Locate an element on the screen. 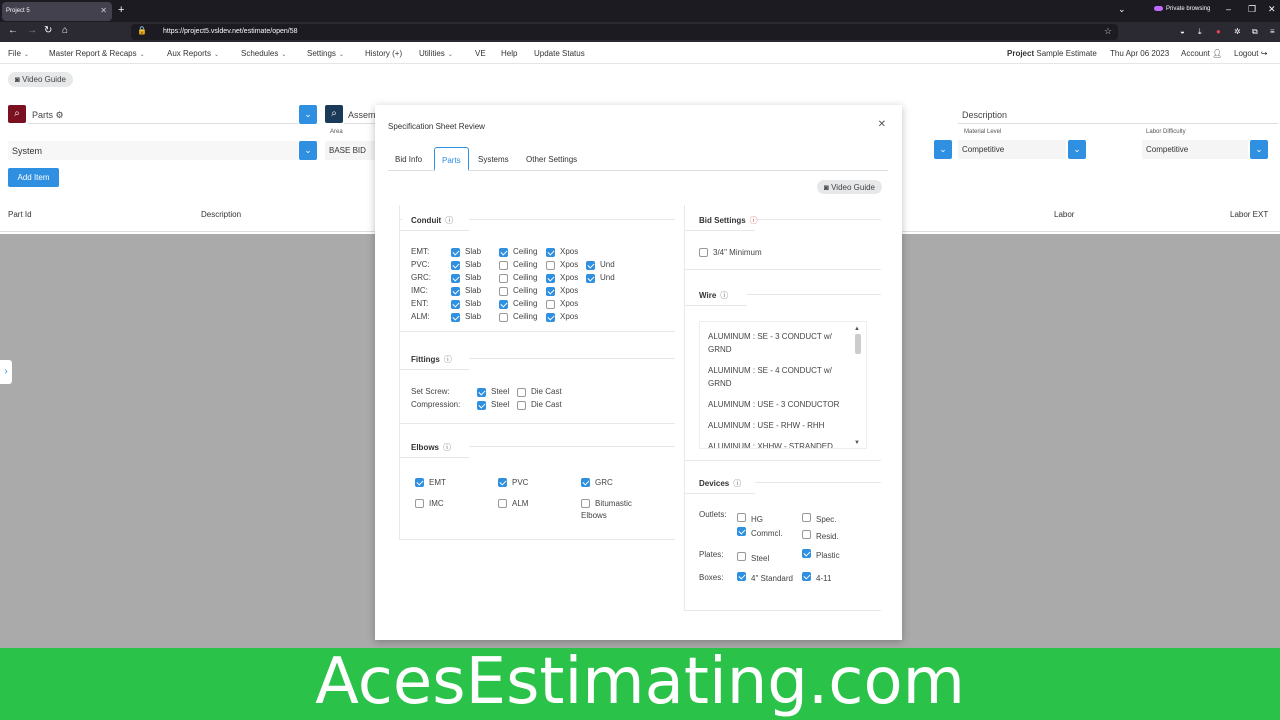 The image size is (1280, 720). outlets-spec-checkbox is located at coordinates (806, 517).